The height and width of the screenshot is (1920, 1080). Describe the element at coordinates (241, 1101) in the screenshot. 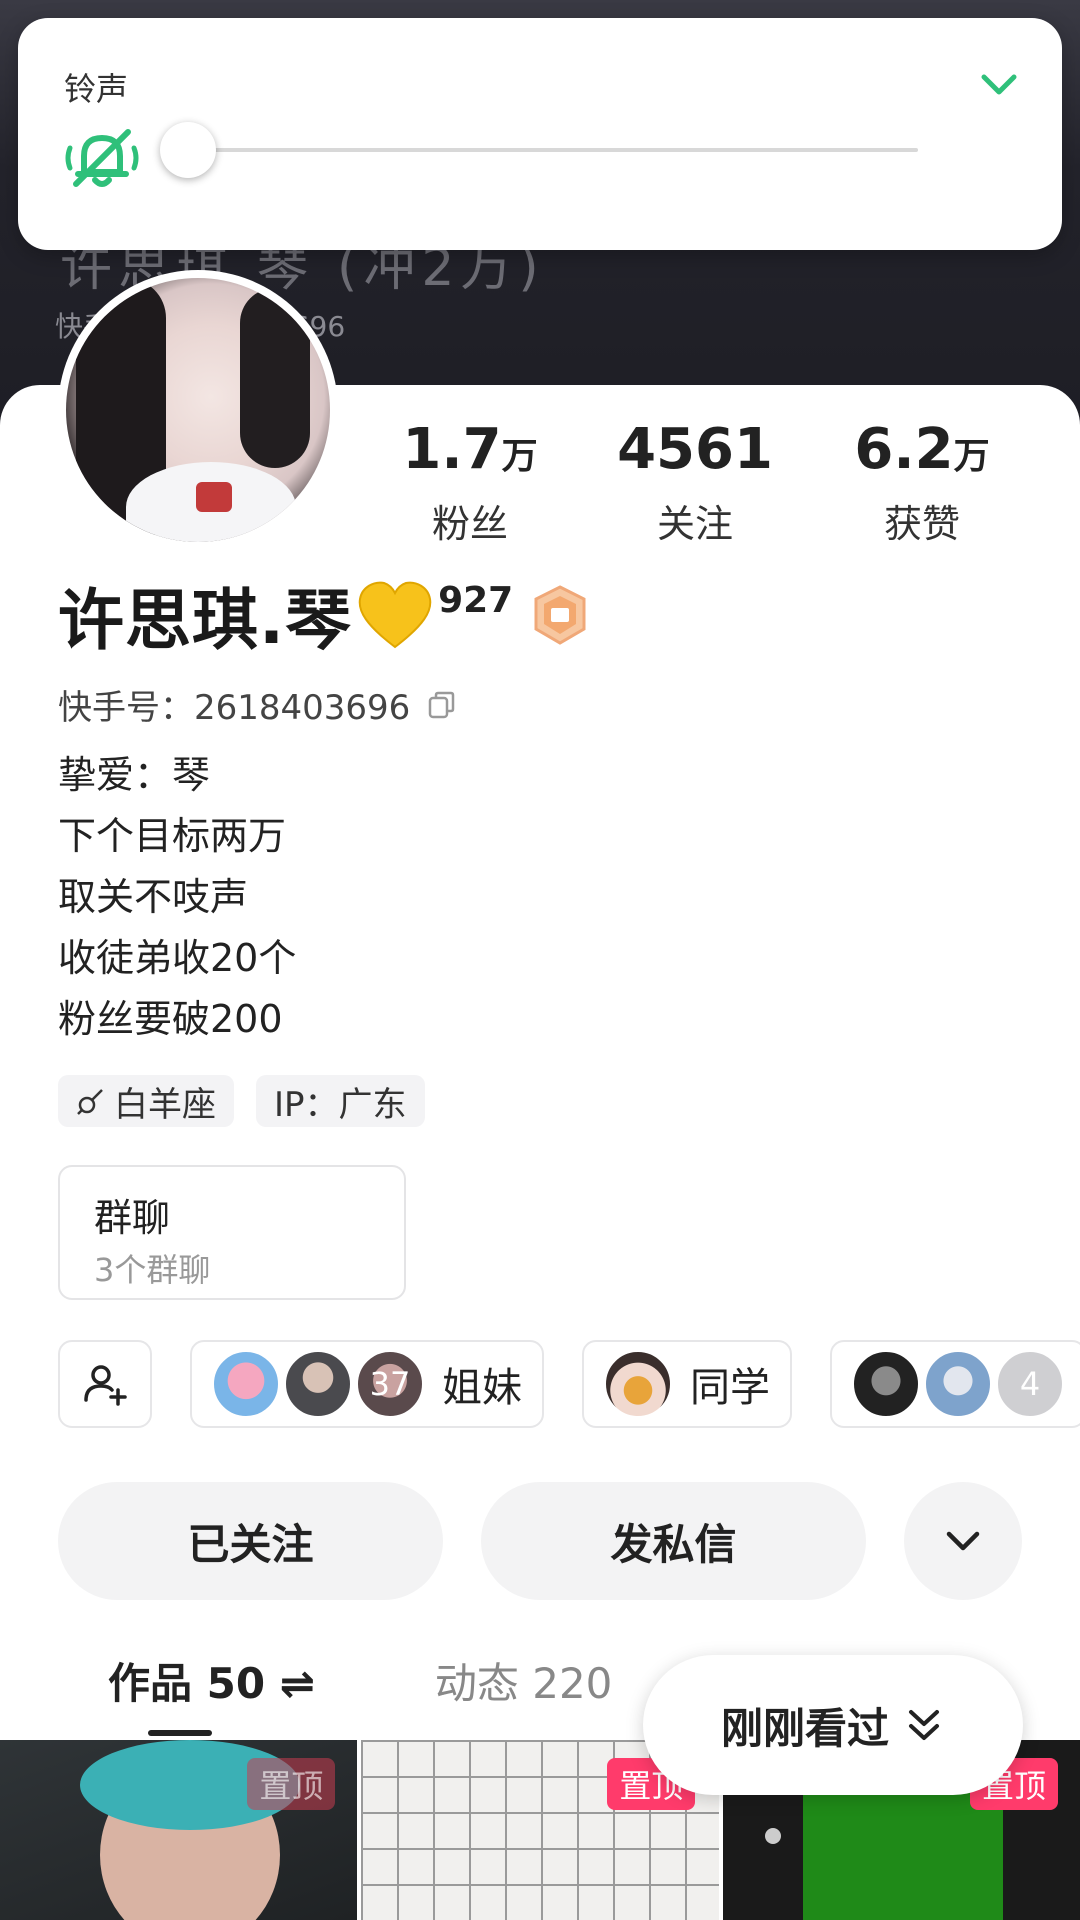

I see `profile-tags: 白羊座 IP：广东` at that location.